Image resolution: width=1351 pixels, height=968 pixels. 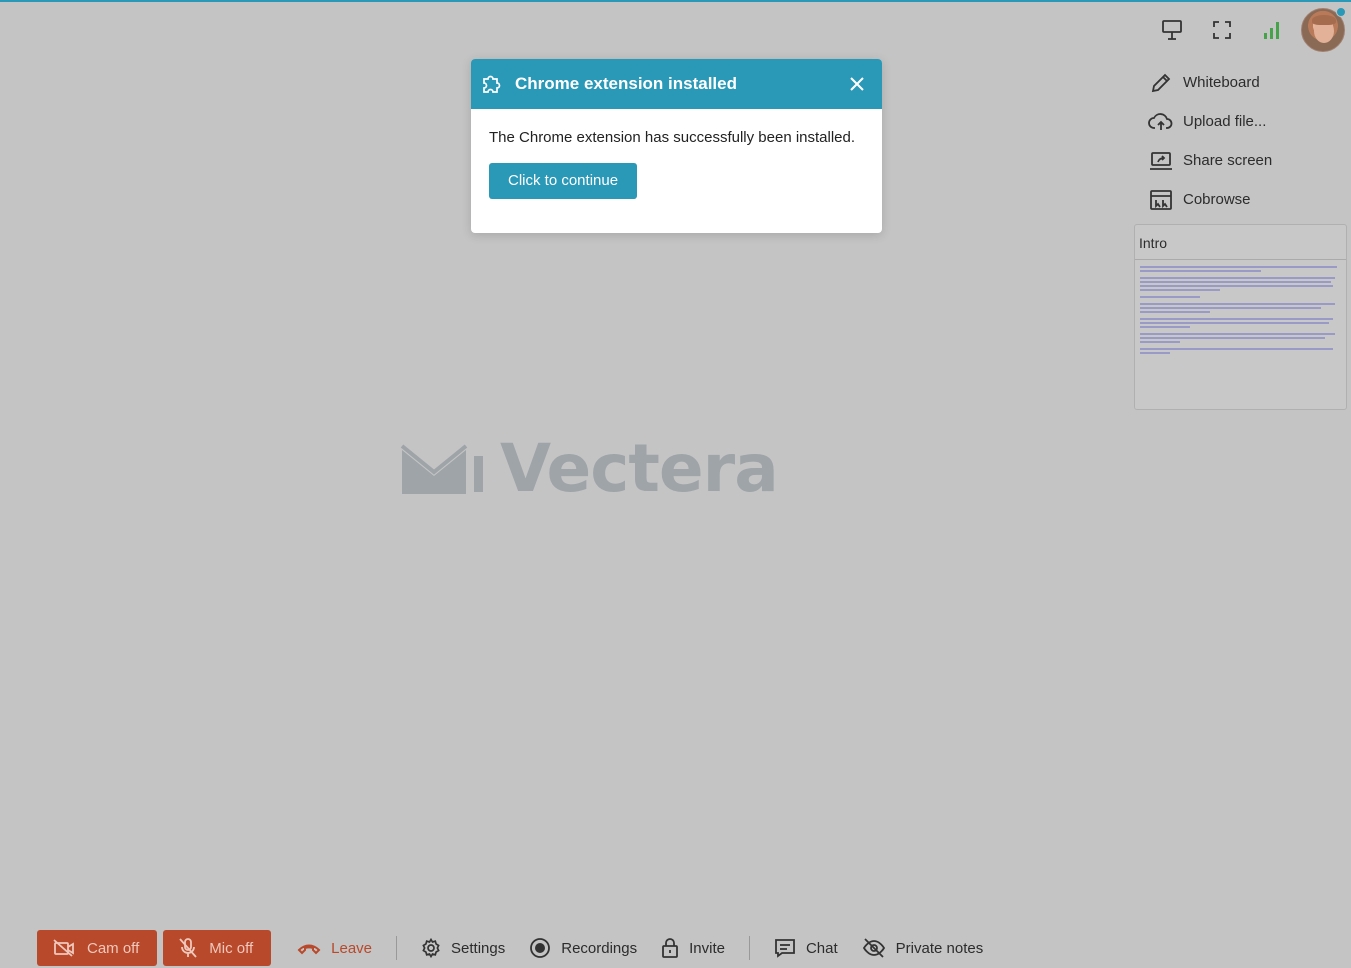 I want to click on top-toolbar, so click(x=1246, y=29).